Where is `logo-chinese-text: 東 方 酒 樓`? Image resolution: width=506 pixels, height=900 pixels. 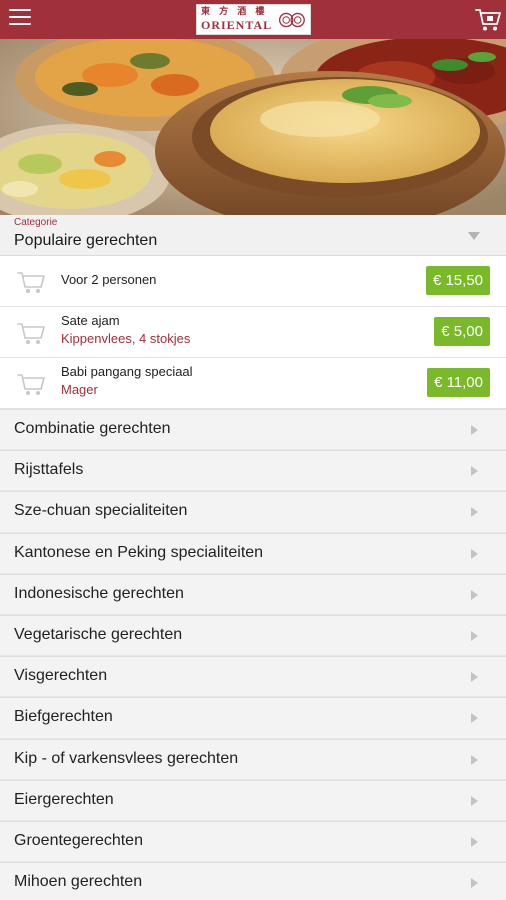 logo-chinese-text: 東 方 酒 樓 is located at coordinates (234, 12).